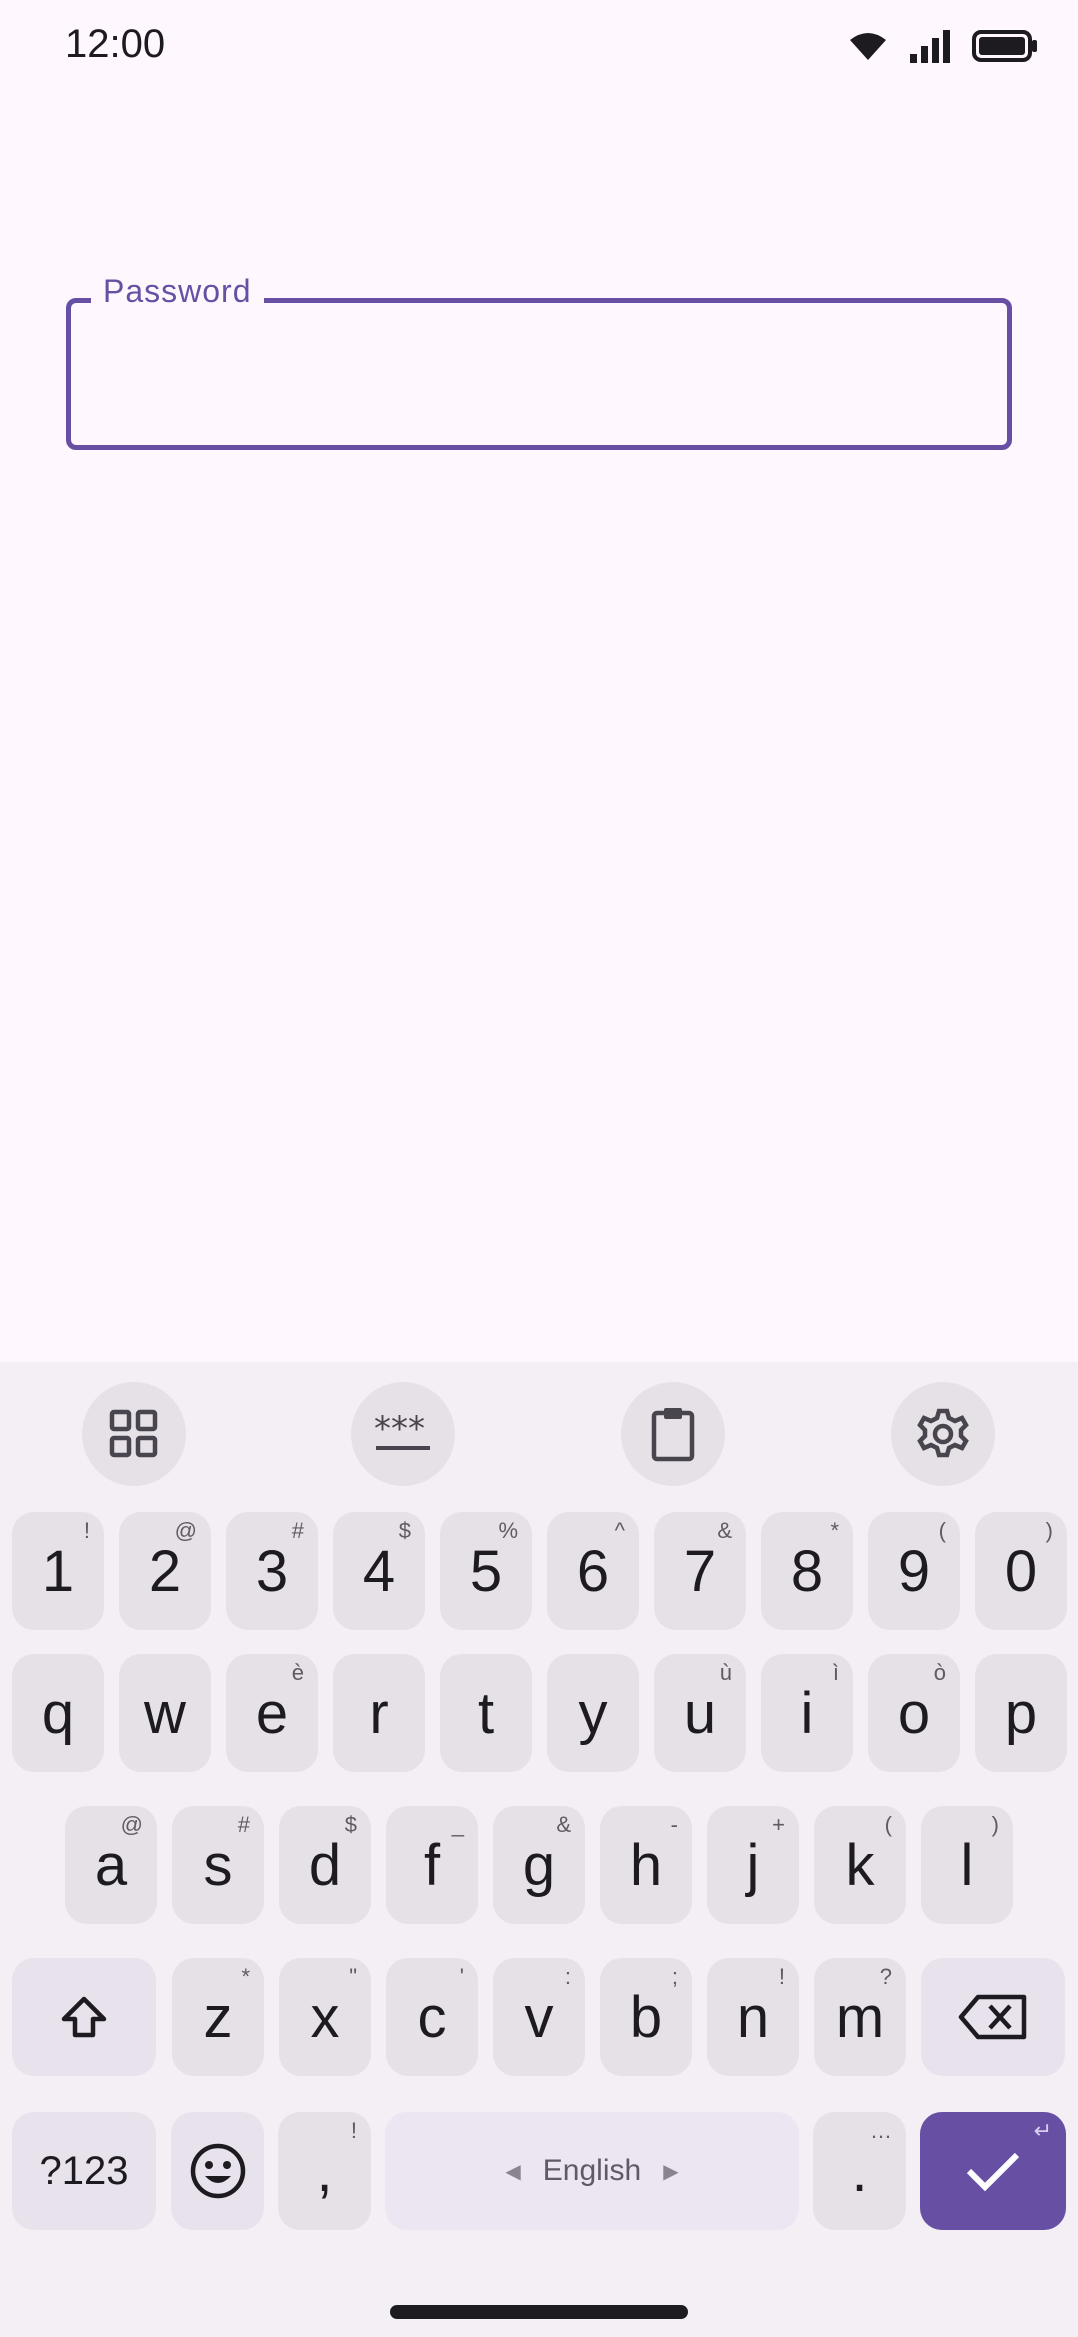 The image size is (1078, 2337). What do you see at coordinates (218, 1865) in the screenshot?
I see `key-s: s #` at bounding box center [218, 1865].